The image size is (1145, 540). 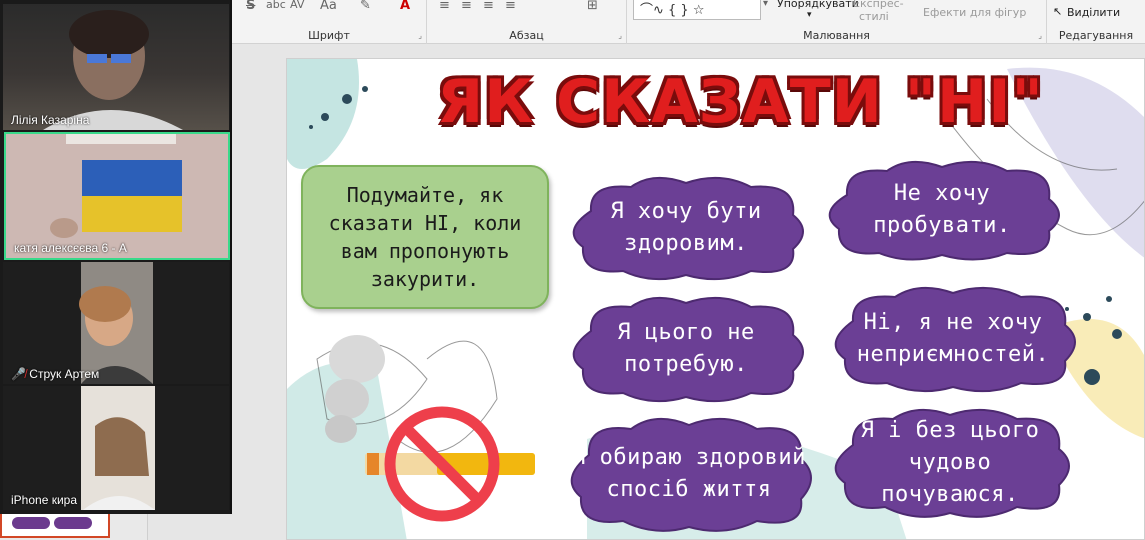 I want to click on participant-tile: iPhone кира, so click(x=116, y=448).